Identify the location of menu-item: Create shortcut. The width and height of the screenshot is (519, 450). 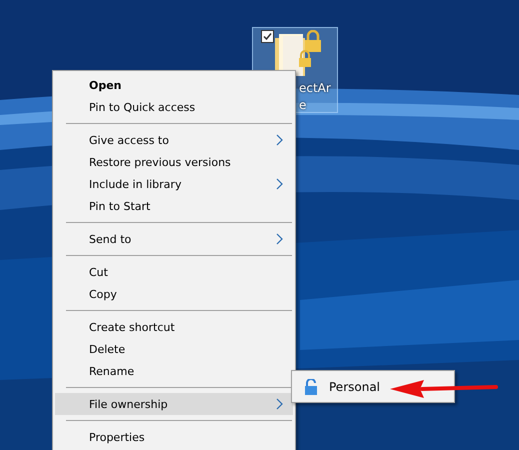
(174, 327).